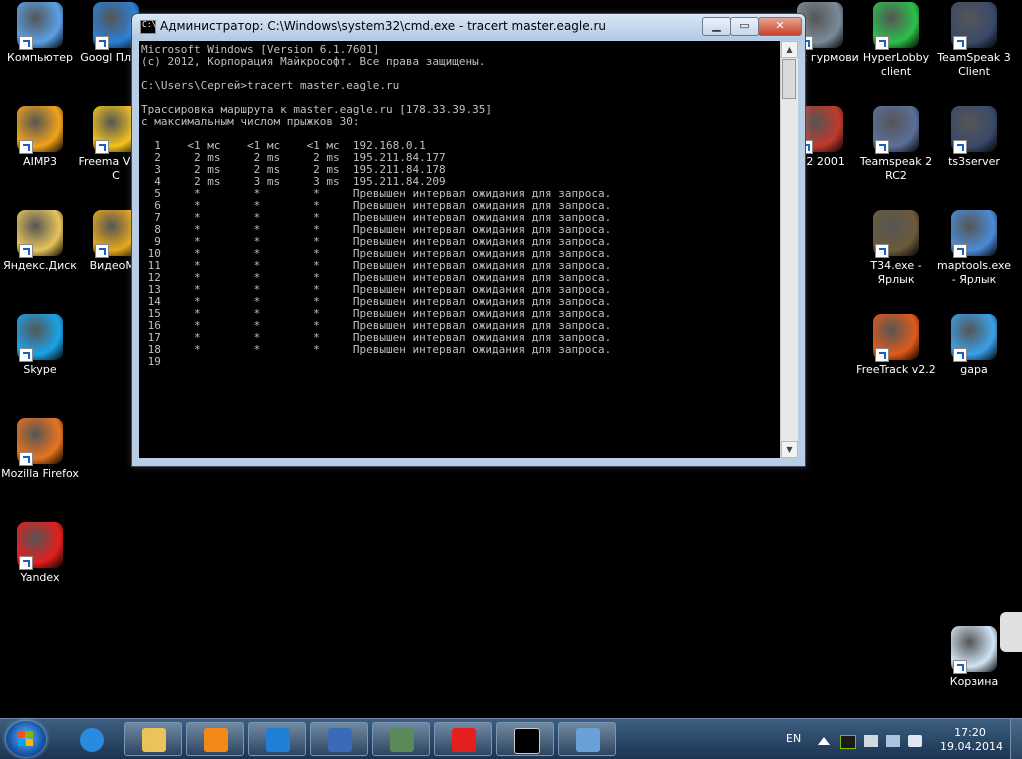  What do you see at coordinates (789, 249) in the screenshot?
I see `vertical-scrollbar: ▲ ▼` at bounding box center [789, 249].